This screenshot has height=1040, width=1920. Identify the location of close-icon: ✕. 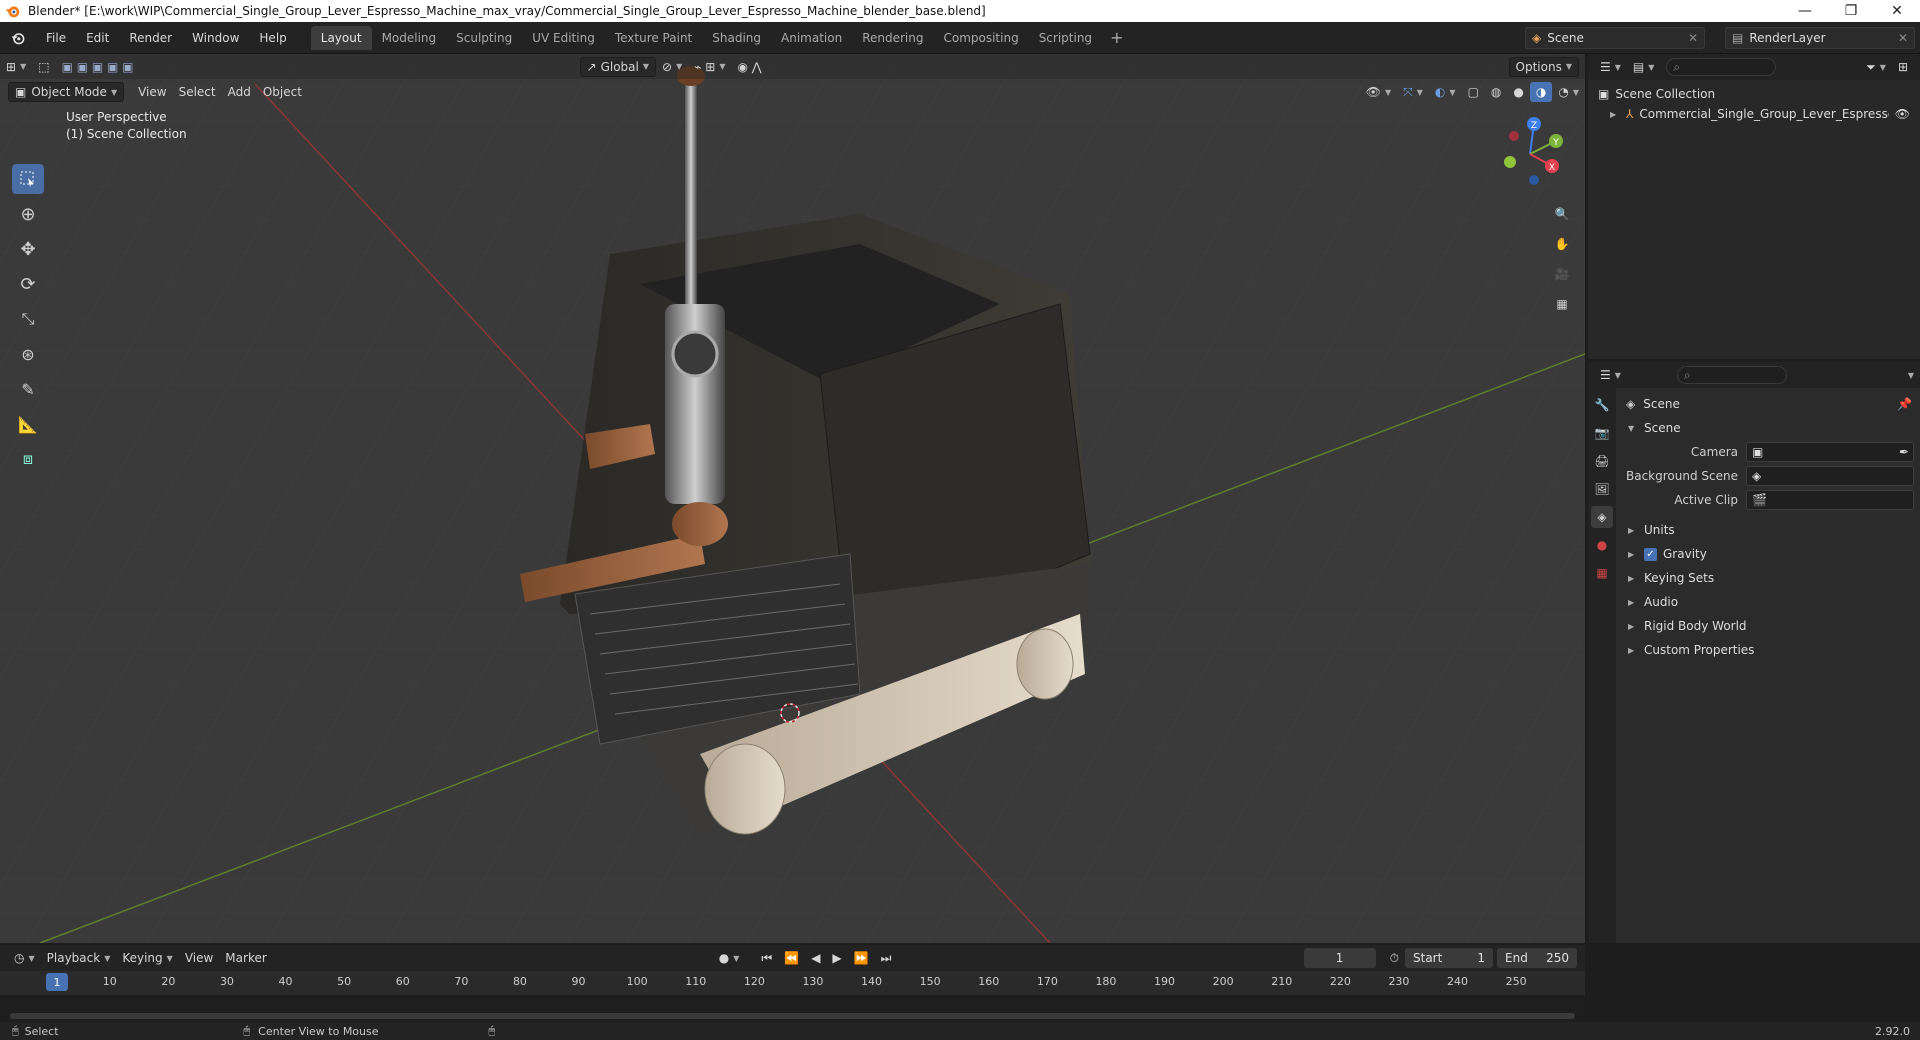
(1693, 38).